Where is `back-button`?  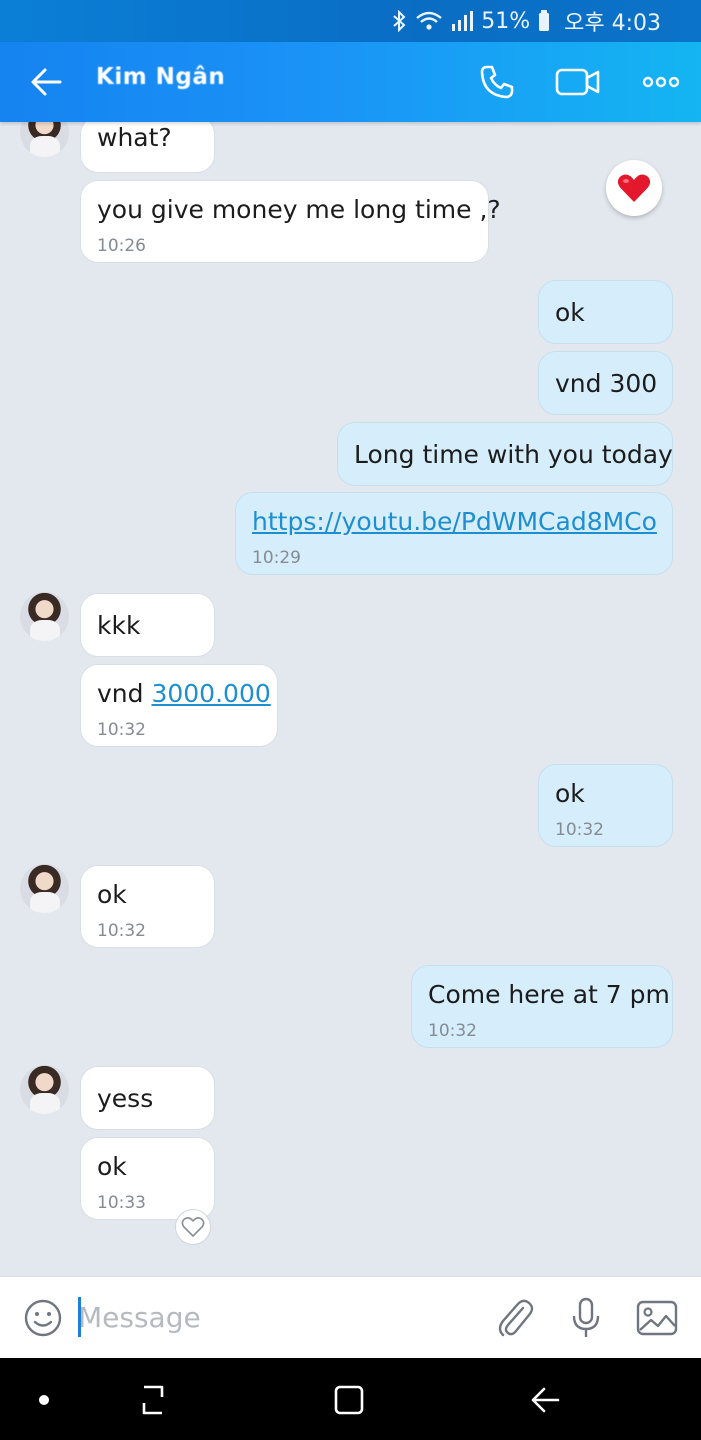 back-button is located at coordinates (46, 82).